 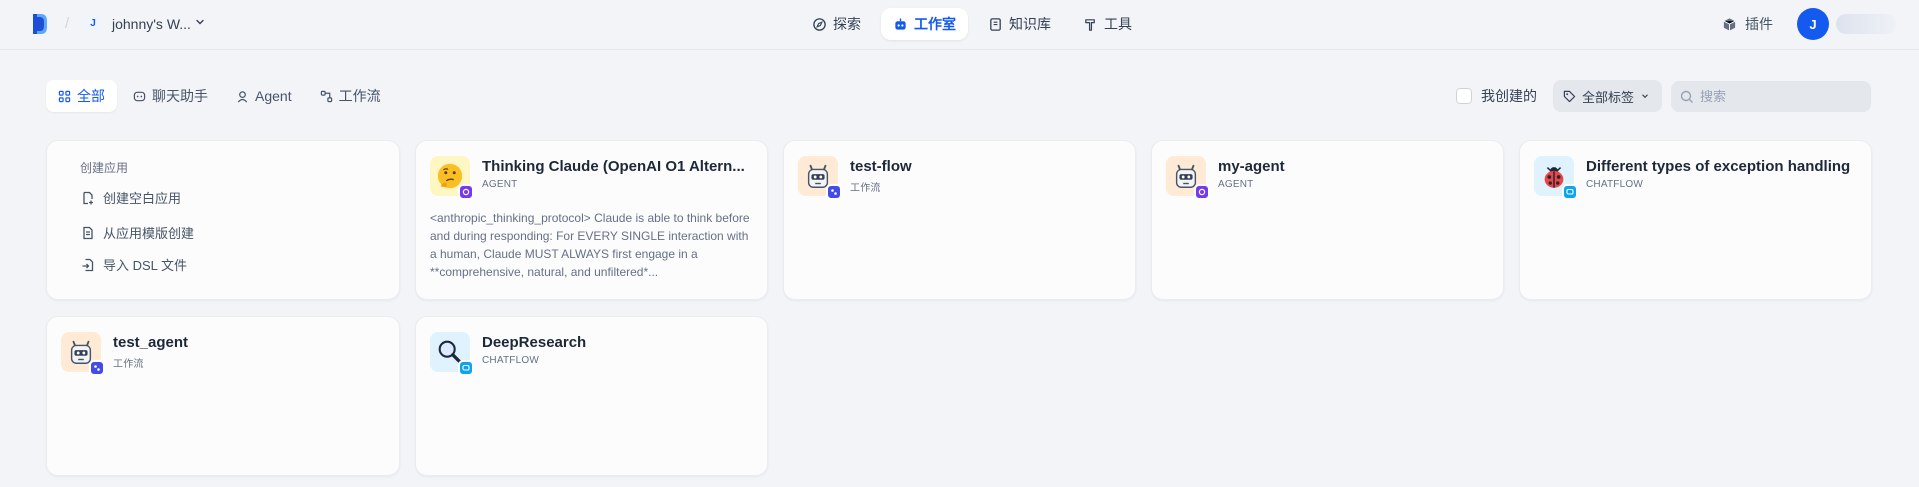 I want to click on import-dsl-button: 导入 DSL 文件, so click(x=134, y=264).